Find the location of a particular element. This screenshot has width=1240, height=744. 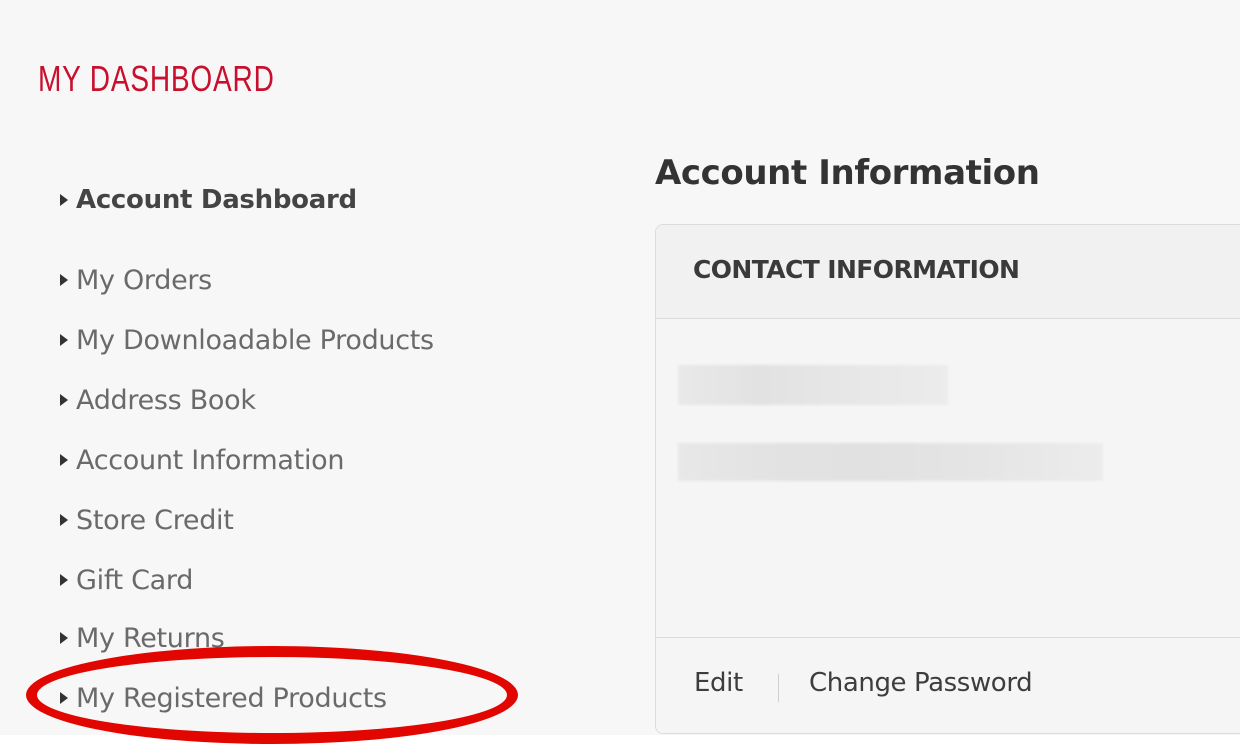

sidebar-item-my-orders: My Orders is located at coordinates (136, 280).